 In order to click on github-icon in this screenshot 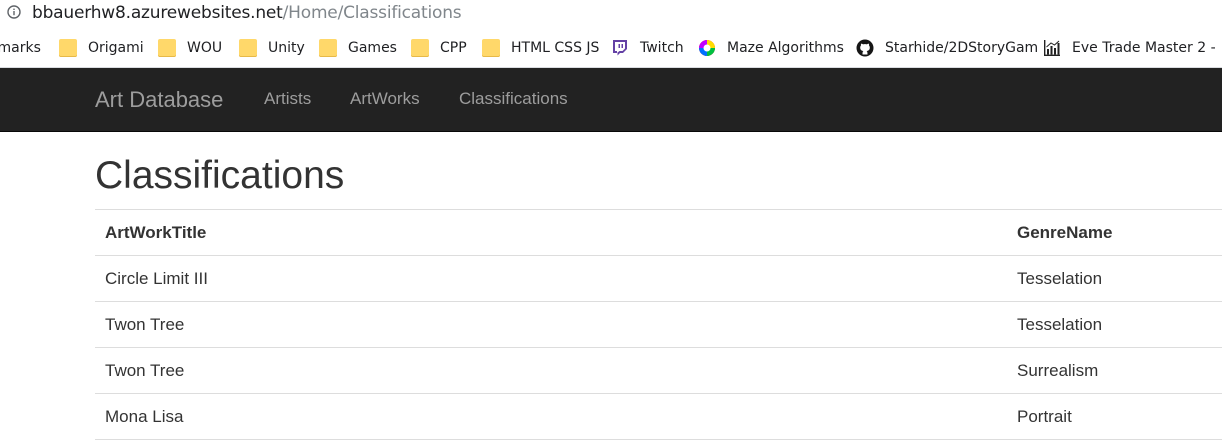, I will do `click(865, 48)`.